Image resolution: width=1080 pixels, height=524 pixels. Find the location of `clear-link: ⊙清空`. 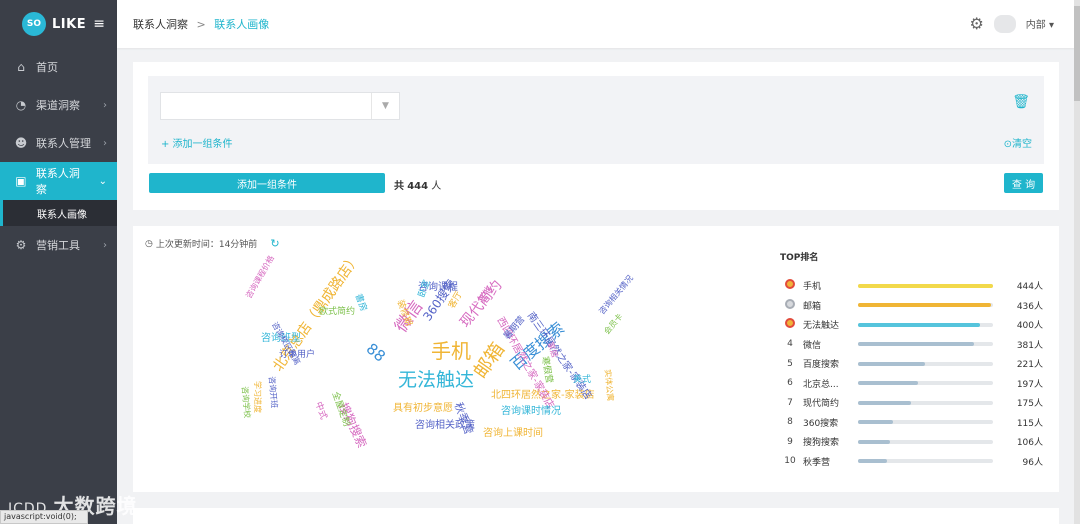

clear-link: ⊙清空 is located at coordinates (1018, 142).